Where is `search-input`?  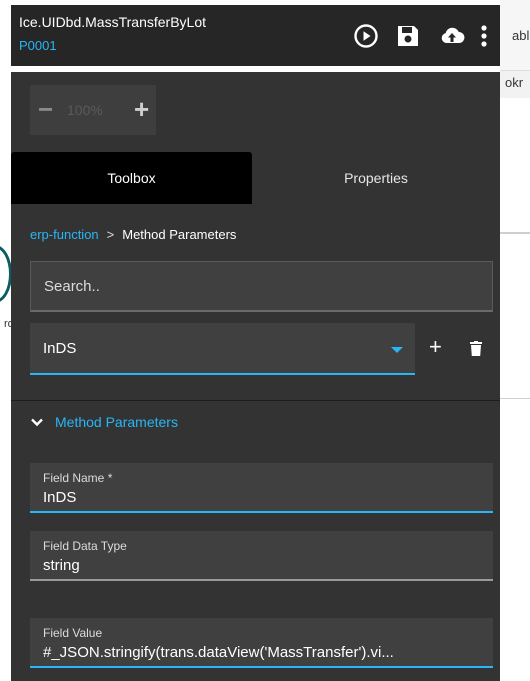 search-input is located at coordinates (261, 286).